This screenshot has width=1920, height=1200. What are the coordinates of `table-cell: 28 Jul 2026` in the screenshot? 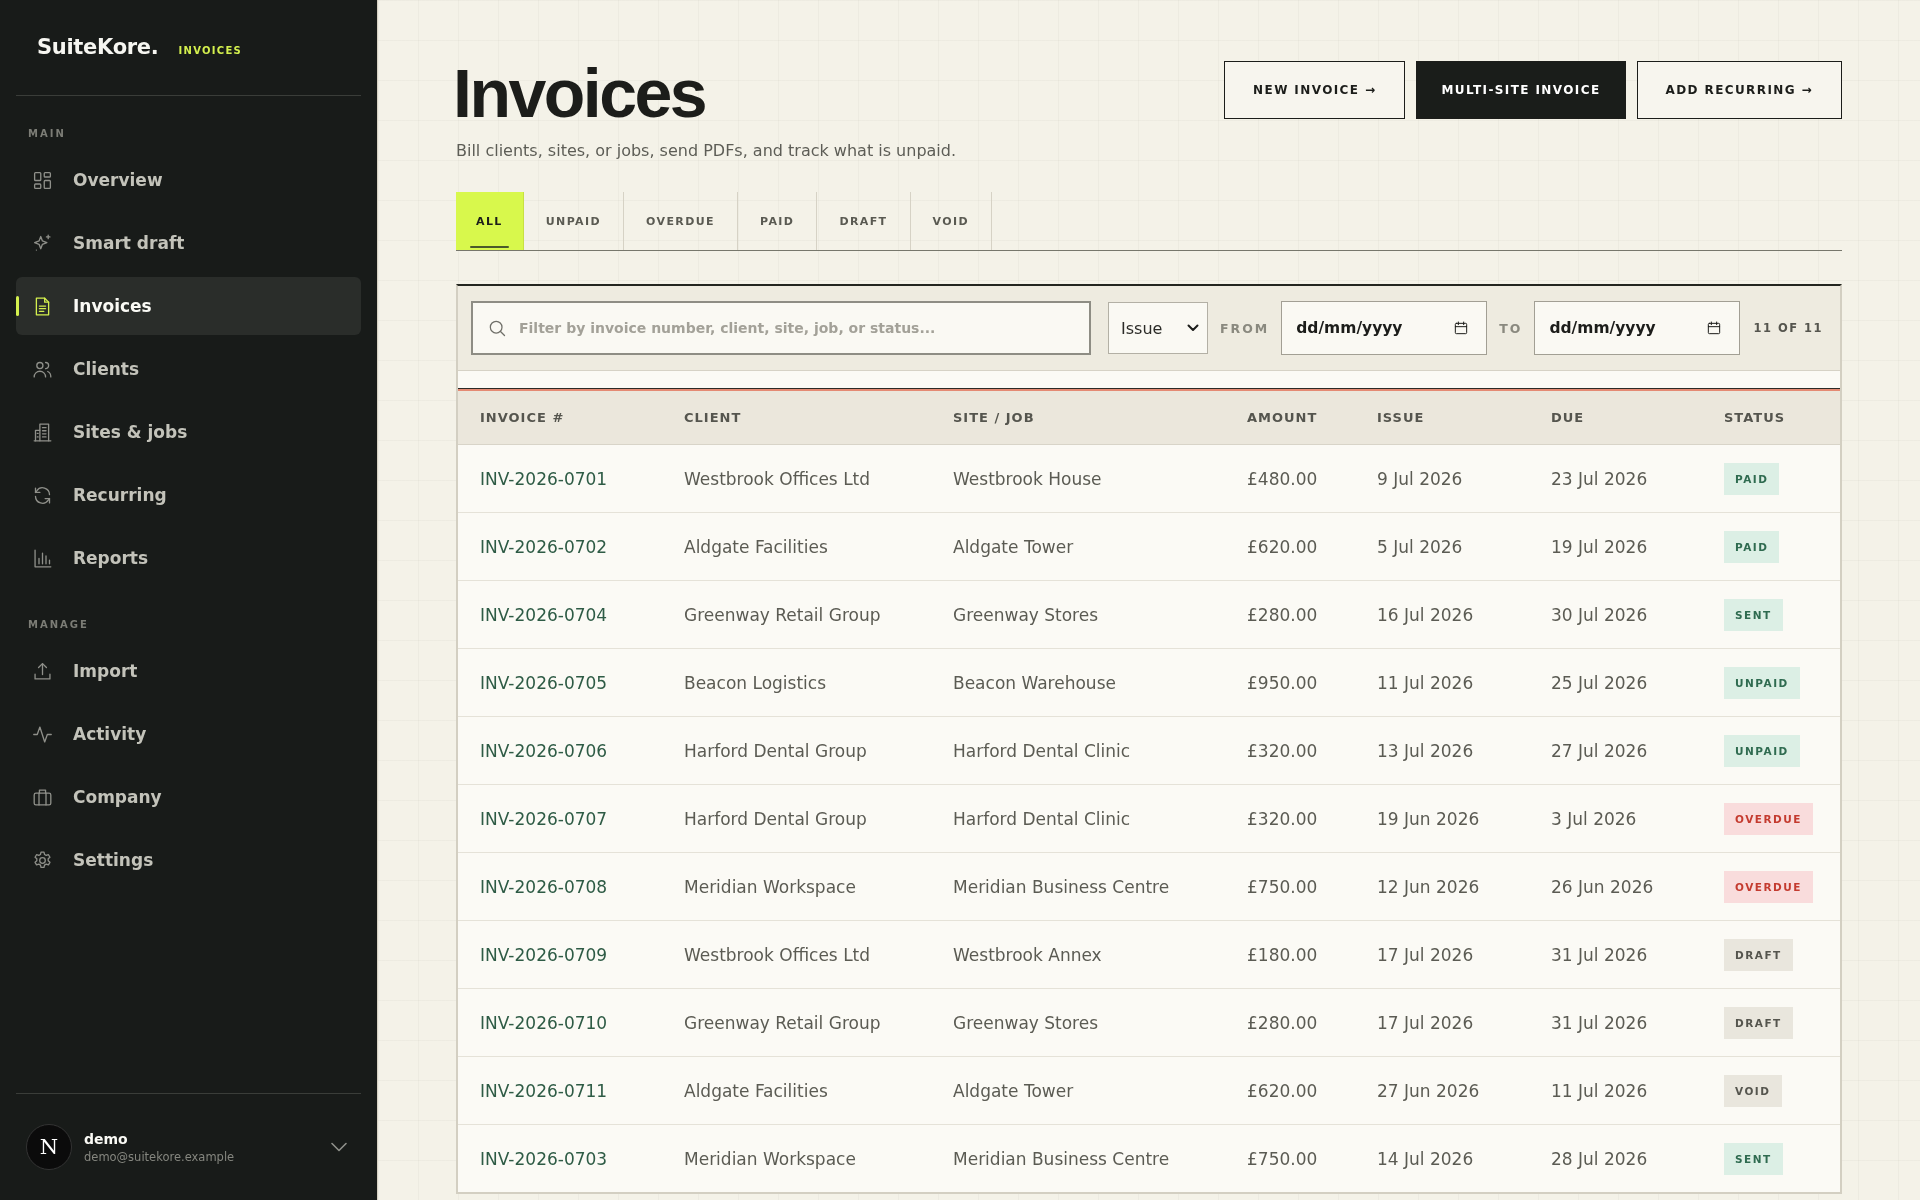 It's located at (1599, 1158).